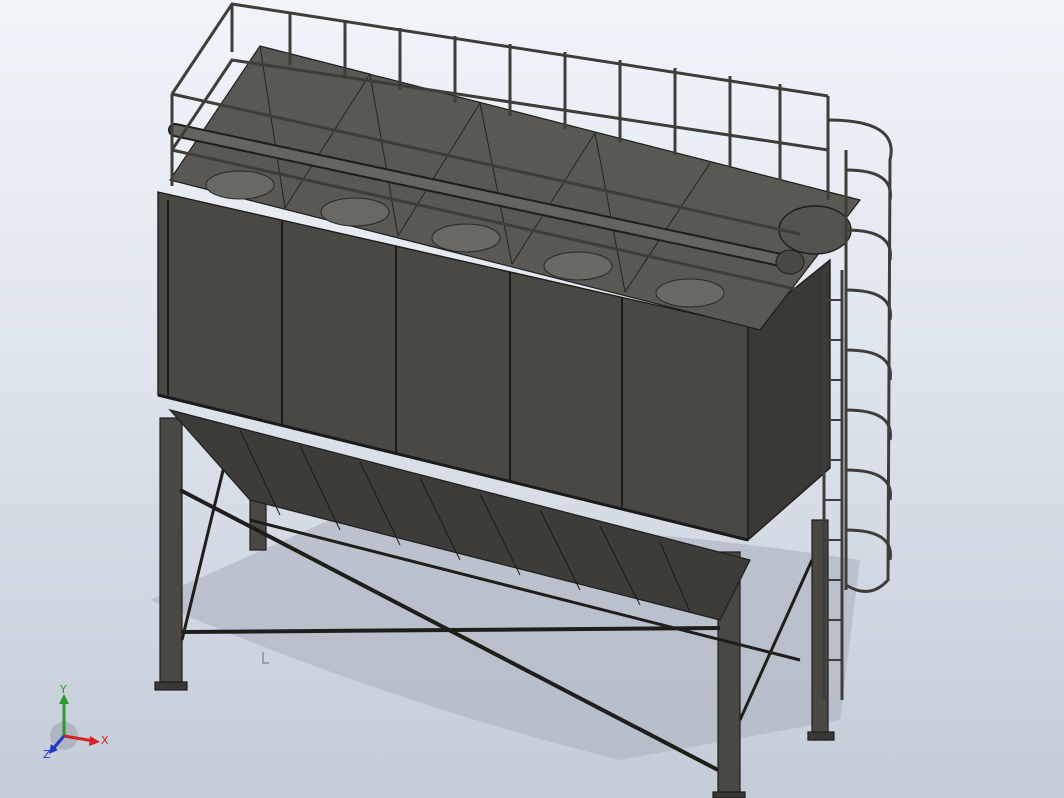  I want to click on z-axis-label: Z, so click(47, 753).